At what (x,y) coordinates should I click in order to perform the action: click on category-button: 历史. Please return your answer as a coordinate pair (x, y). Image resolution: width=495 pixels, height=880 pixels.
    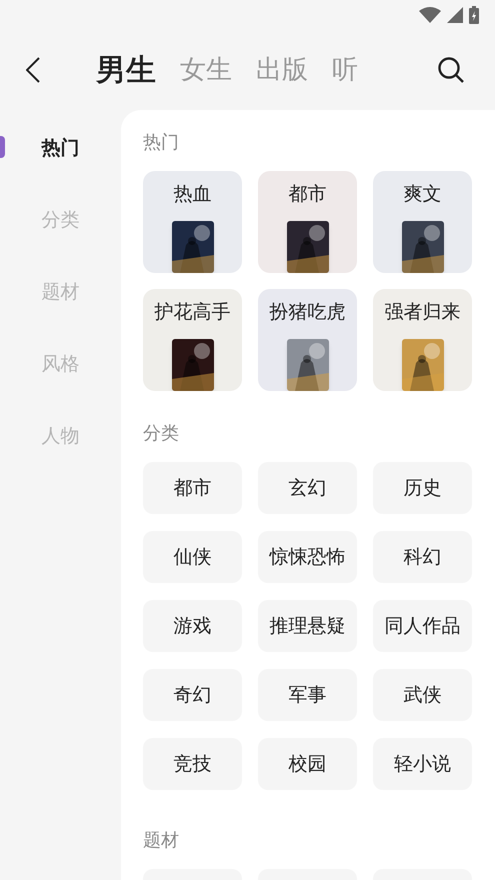
    Looking at the image, I should click on (422, 488).